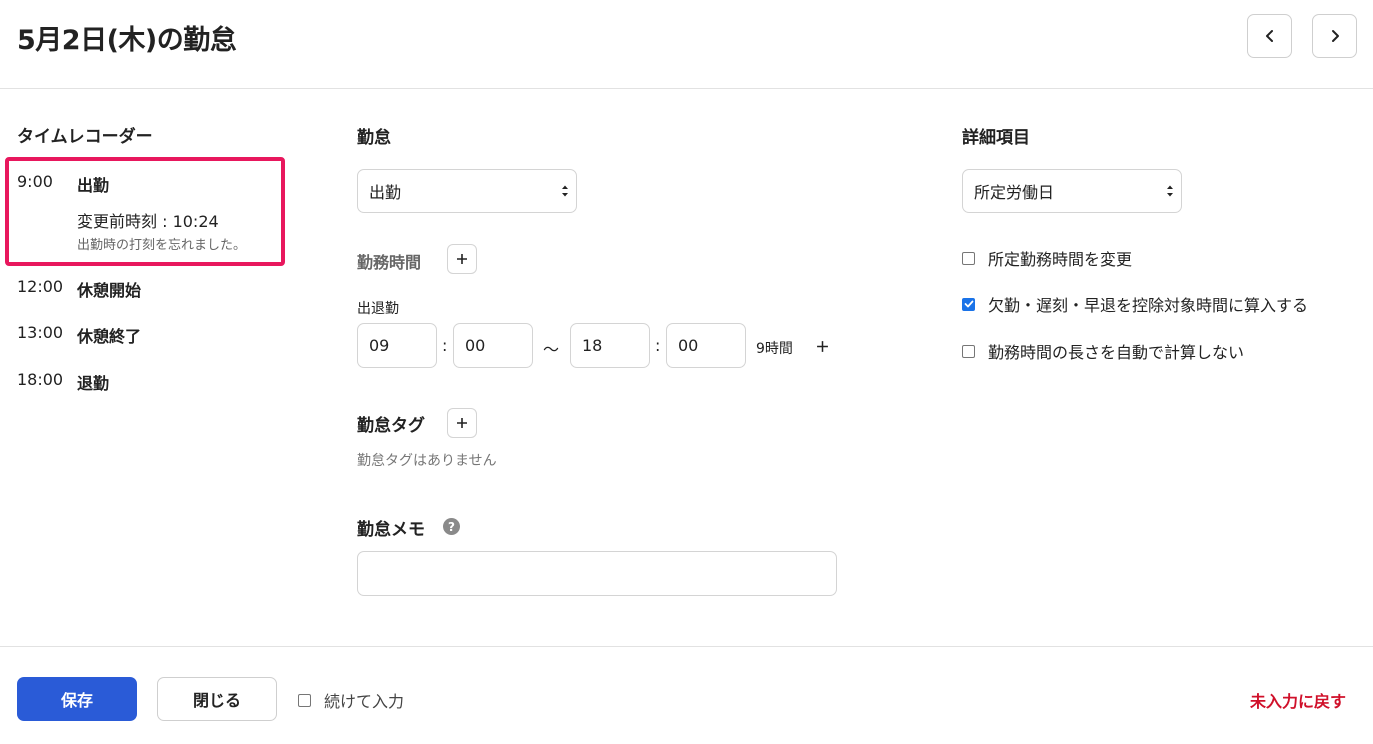 This screenshot has width=1373, height=744. What do you see at coordinates (364, 701) in the screenshot?
I see `continue-label: 続けて入力` at bounding box center [364, 701].